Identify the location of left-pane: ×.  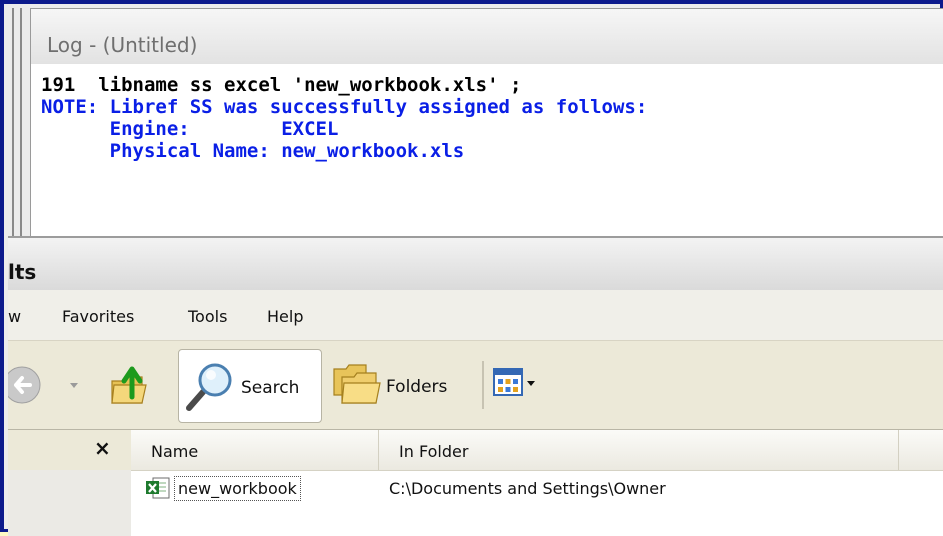
(69, 483).